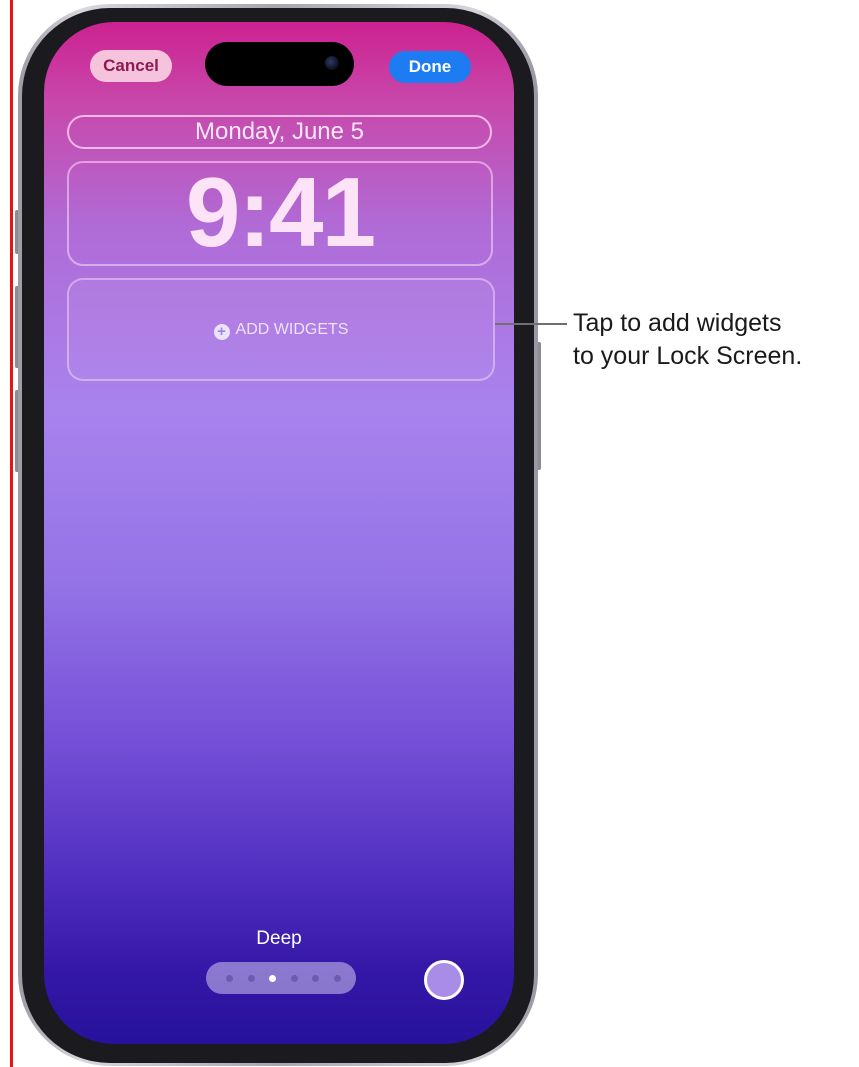  Describe the element at coordinates (280, 213) in the screenshot. I see `clock: 9:41` at that location.